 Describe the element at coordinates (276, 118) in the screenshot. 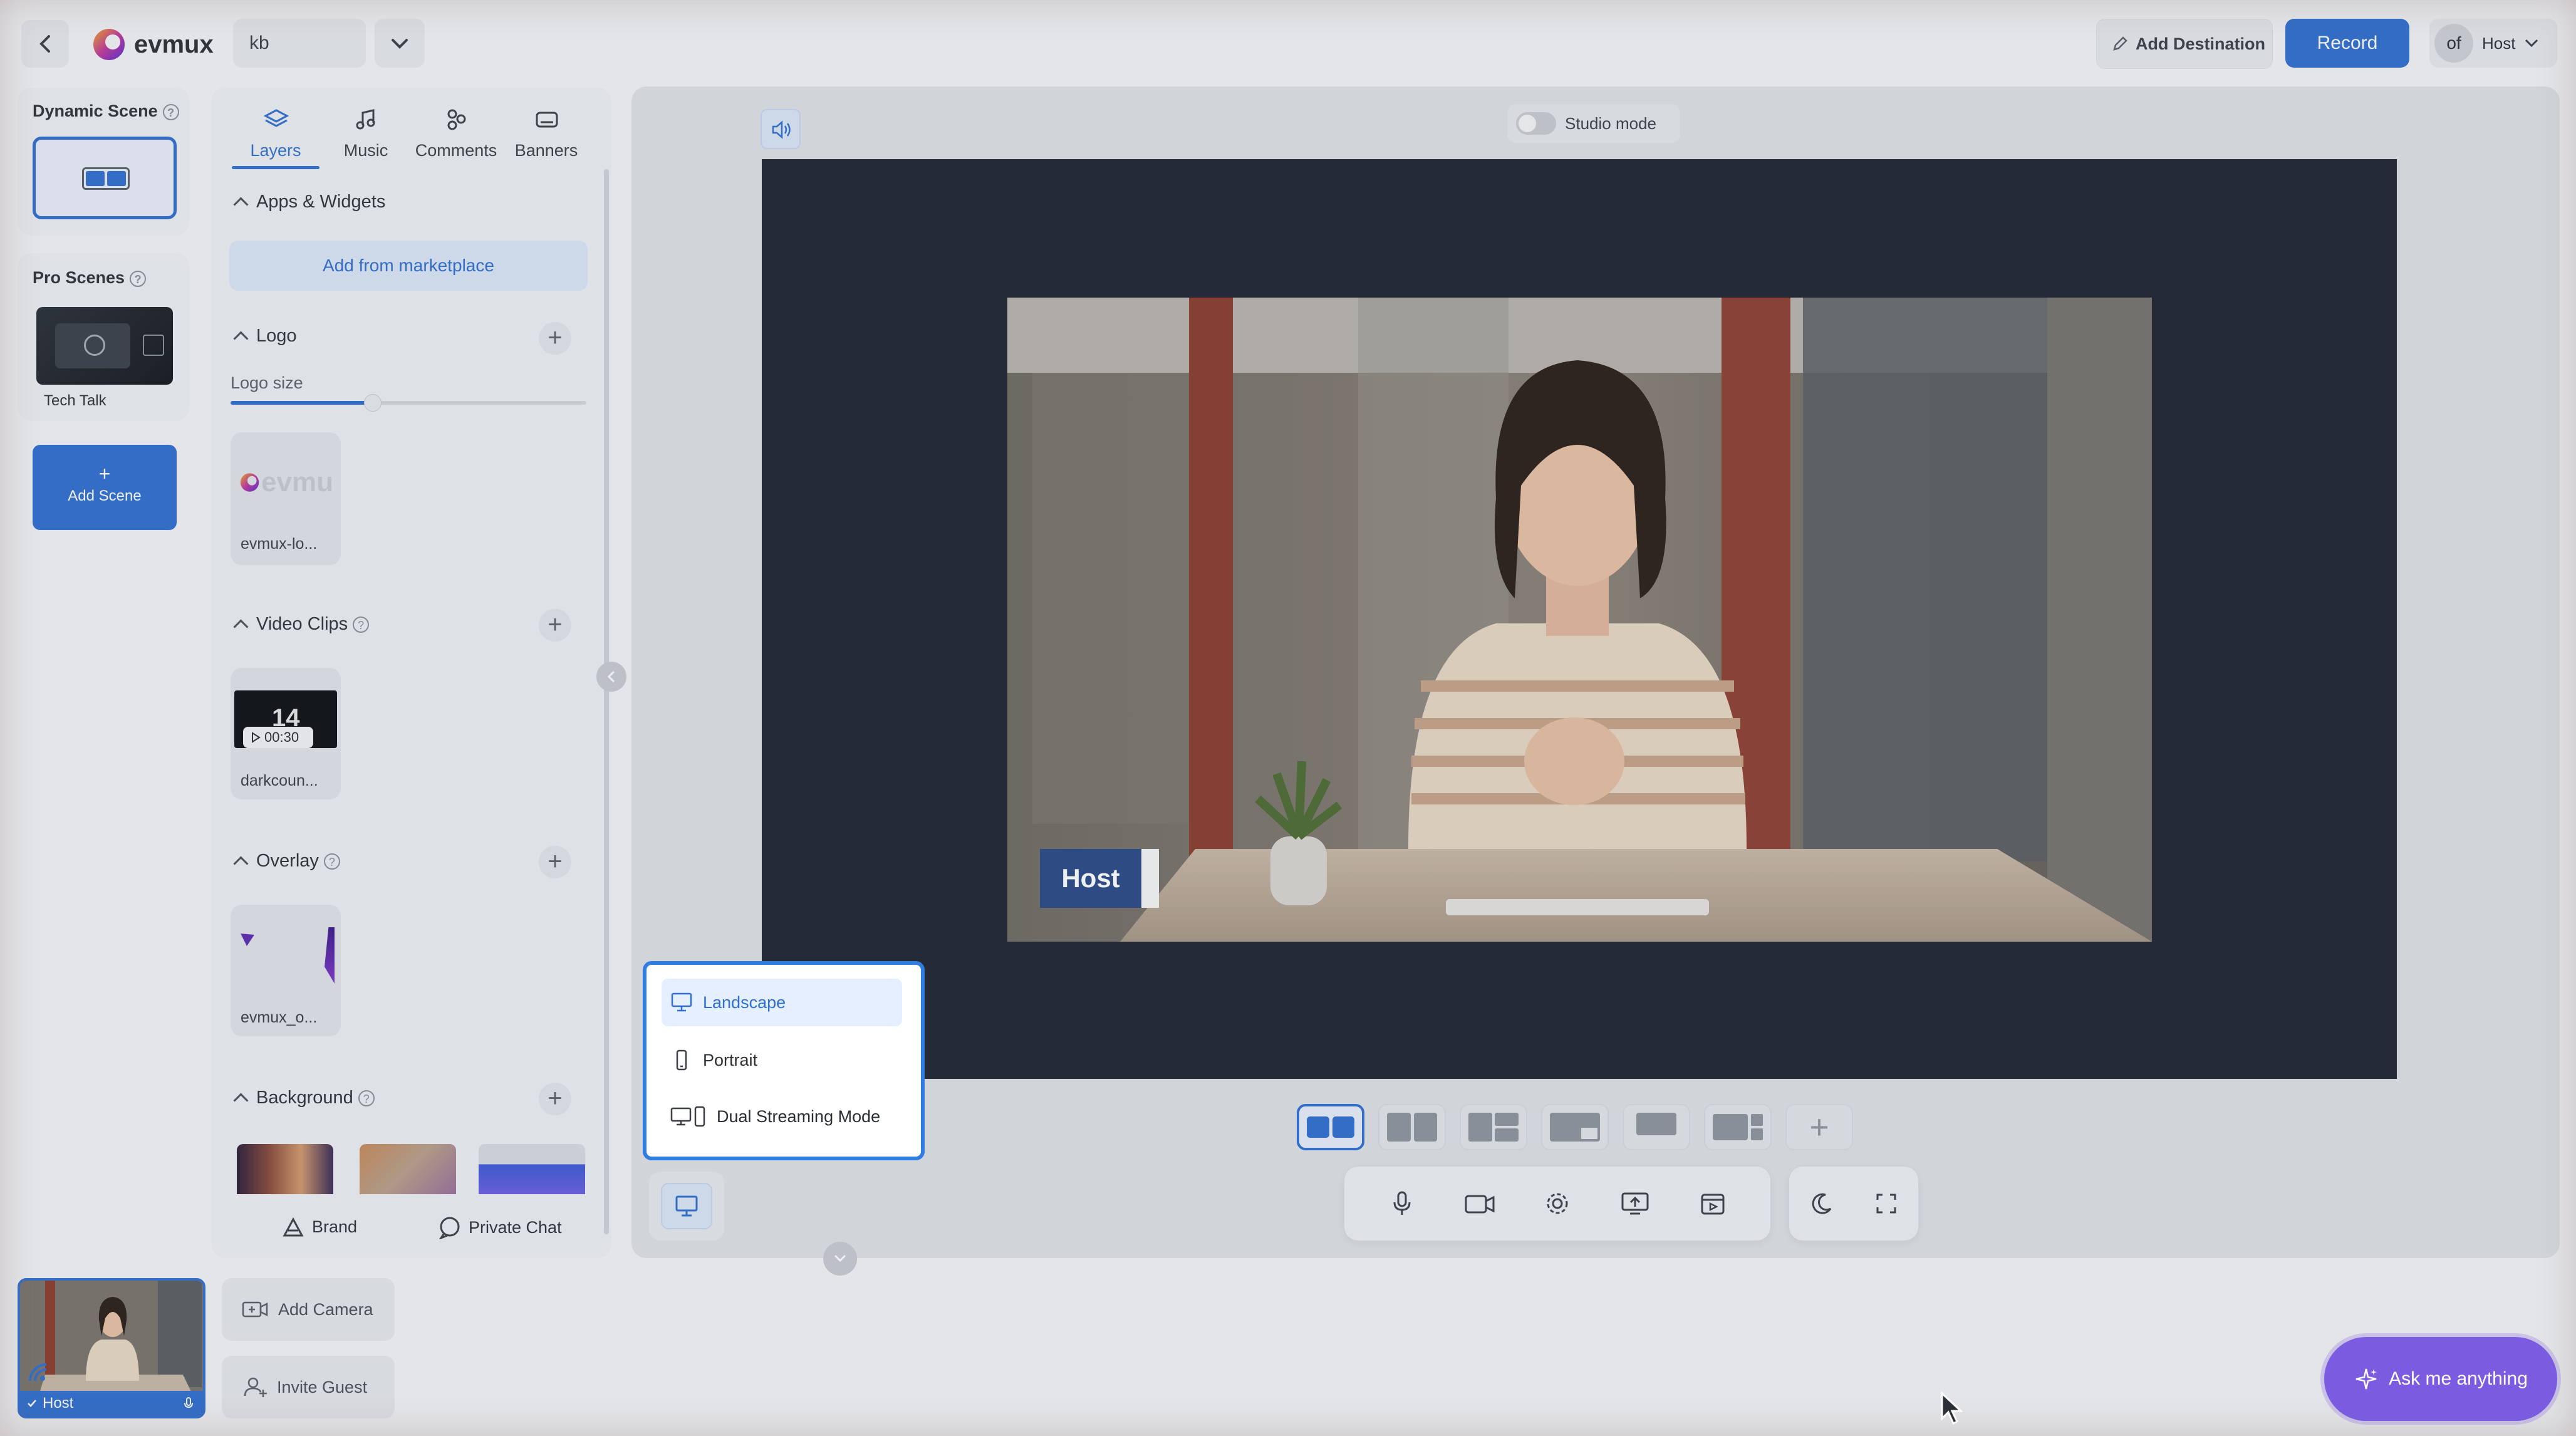

I see `layers-icon` at that location.